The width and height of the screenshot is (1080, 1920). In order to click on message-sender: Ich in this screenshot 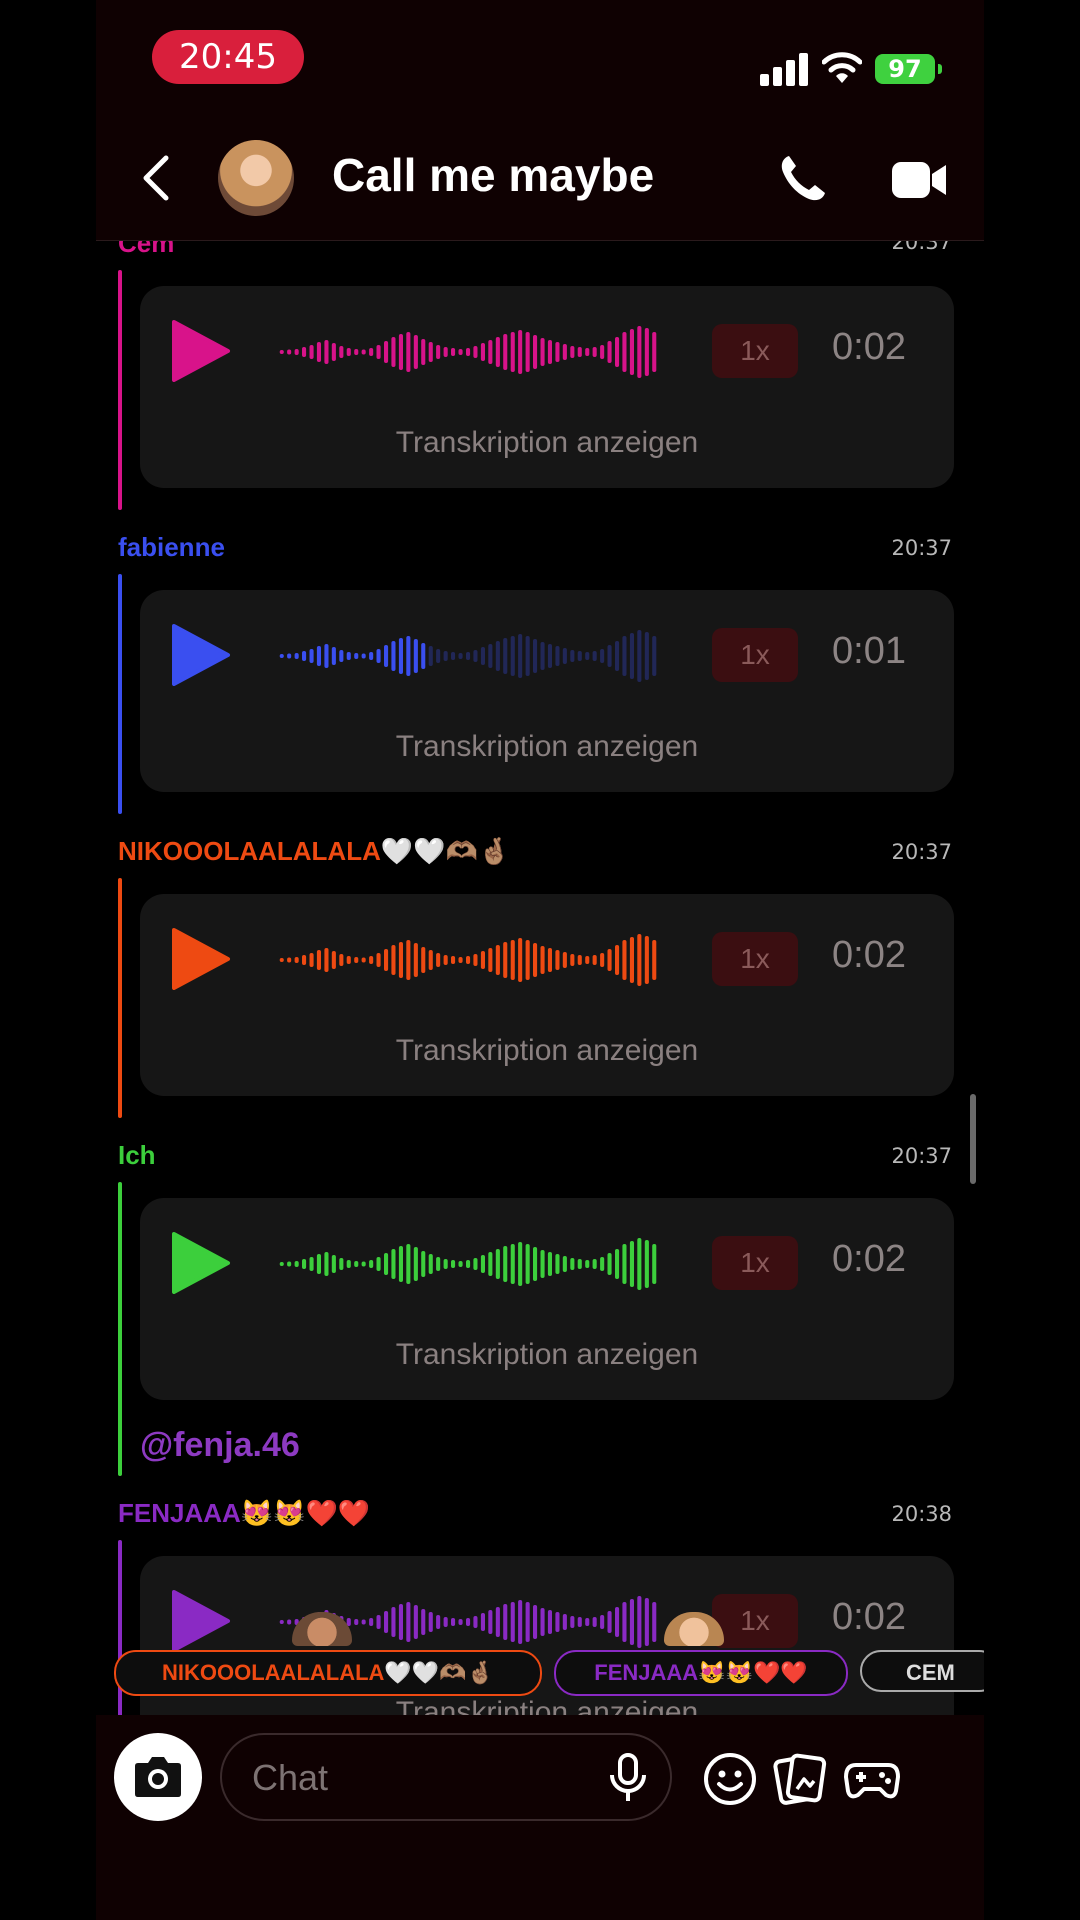, I will do `click(137, 1155)`.